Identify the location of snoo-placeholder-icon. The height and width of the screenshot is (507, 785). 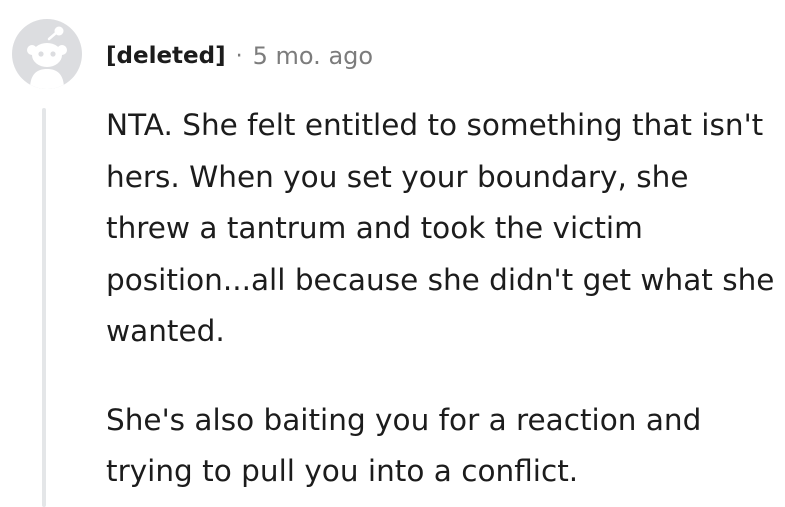
(47, 54).